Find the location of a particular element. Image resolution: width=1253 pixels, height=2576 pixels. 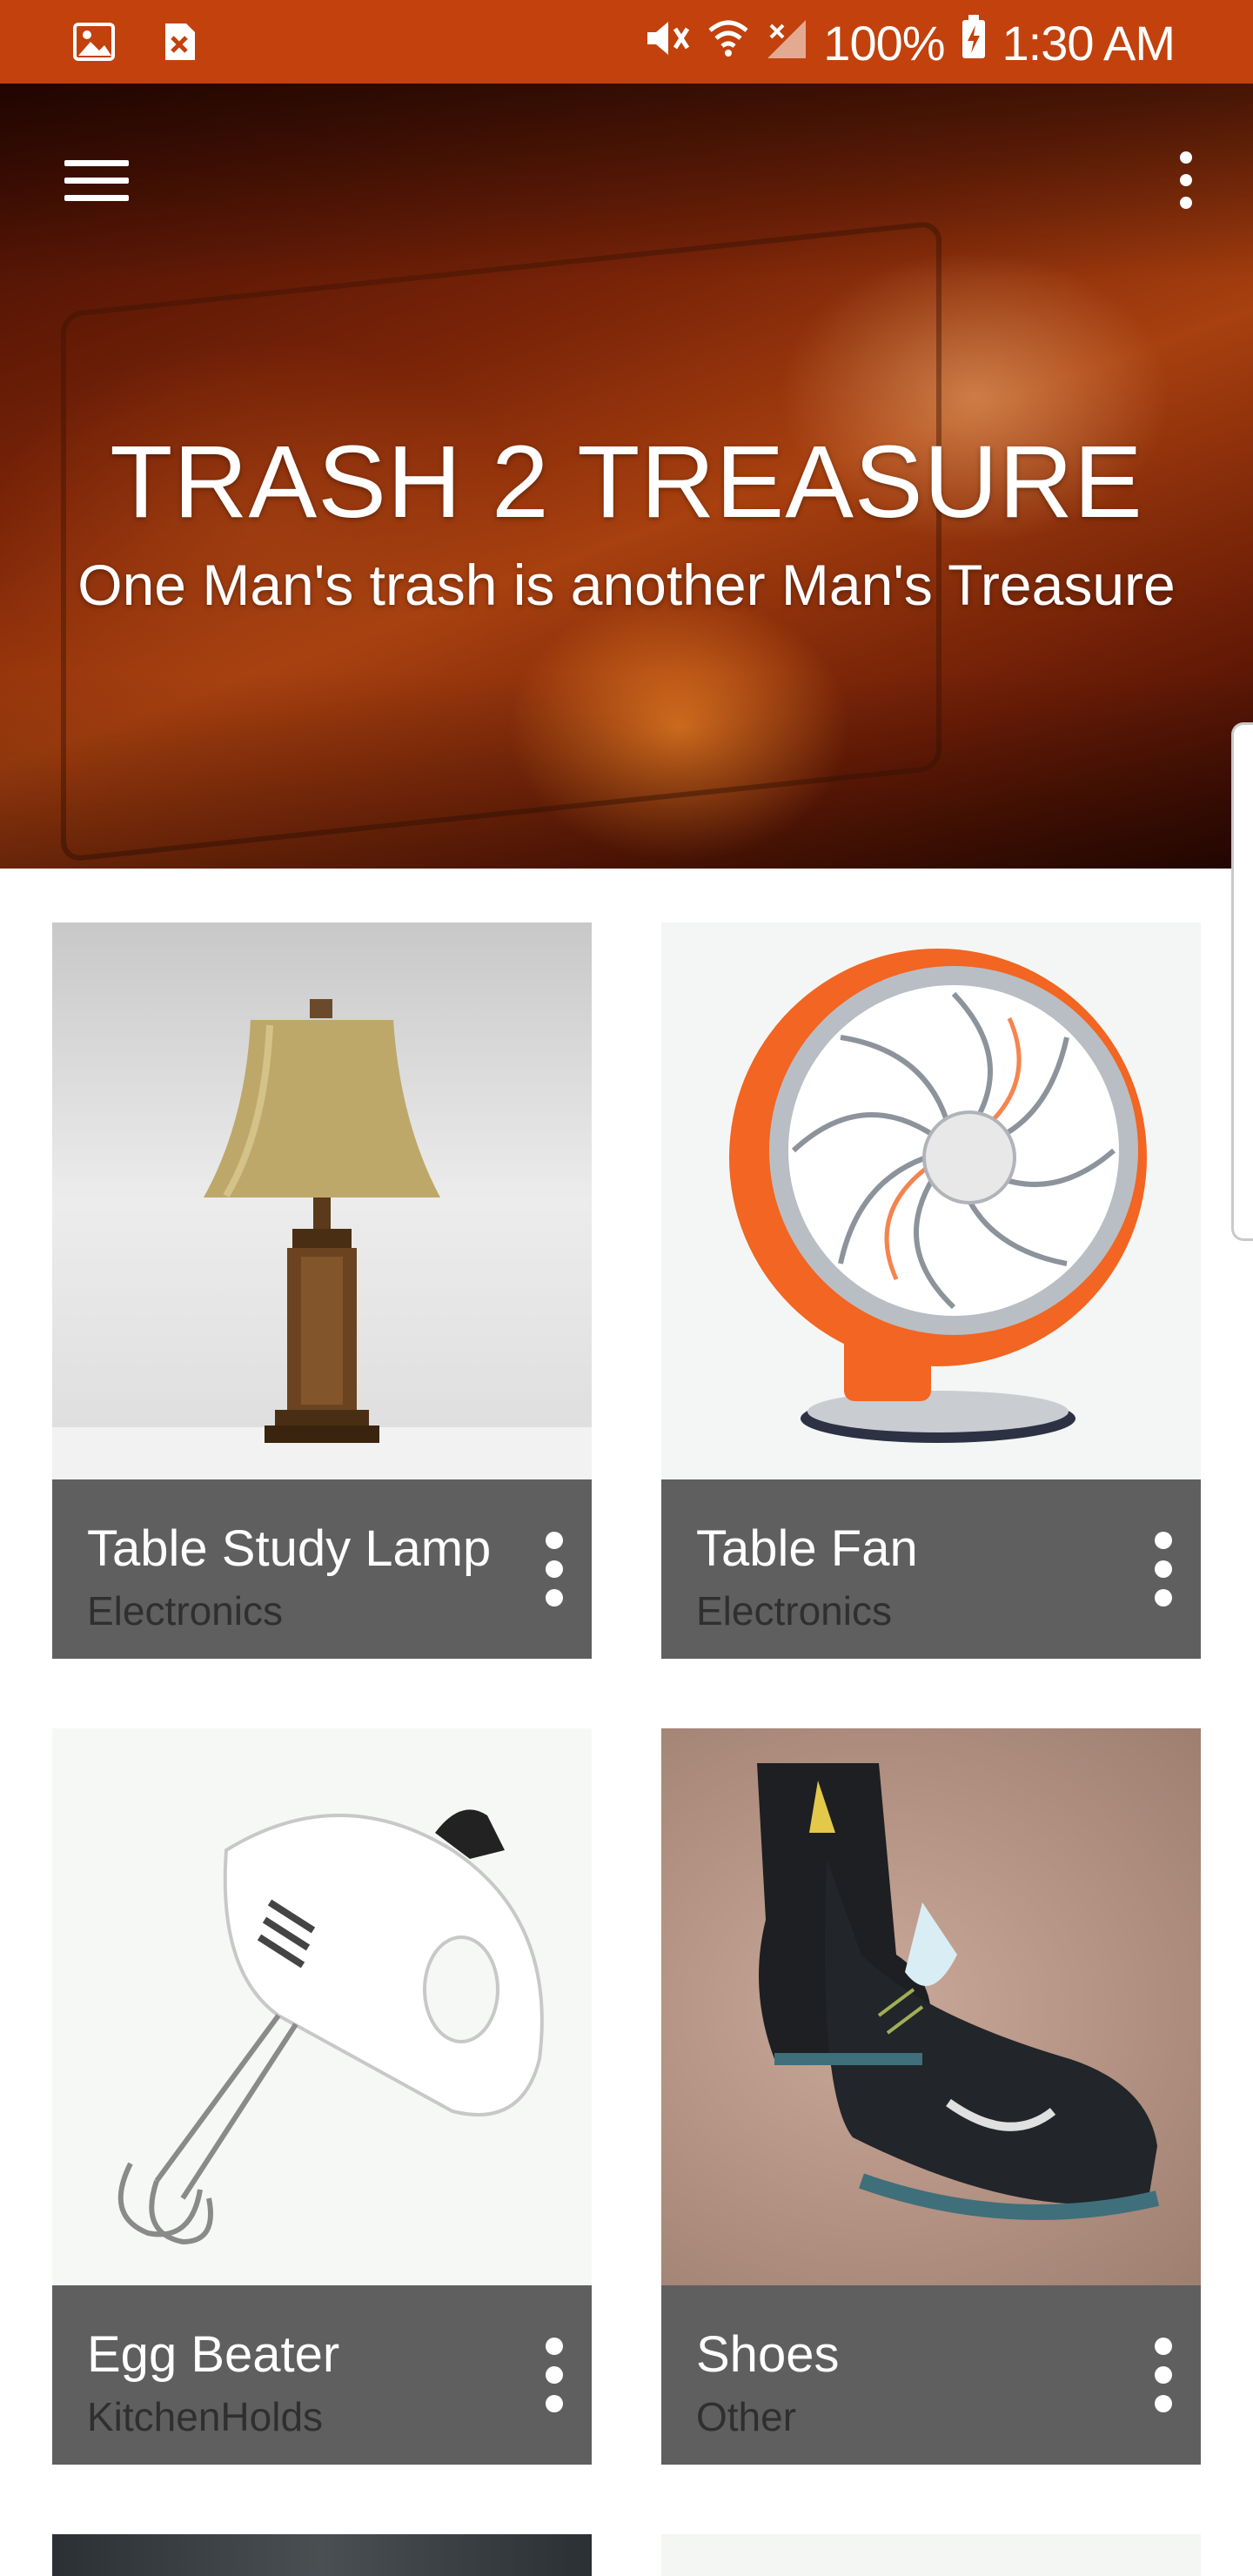

clock: 1:30 AM is located at coordinates (1089, 43).